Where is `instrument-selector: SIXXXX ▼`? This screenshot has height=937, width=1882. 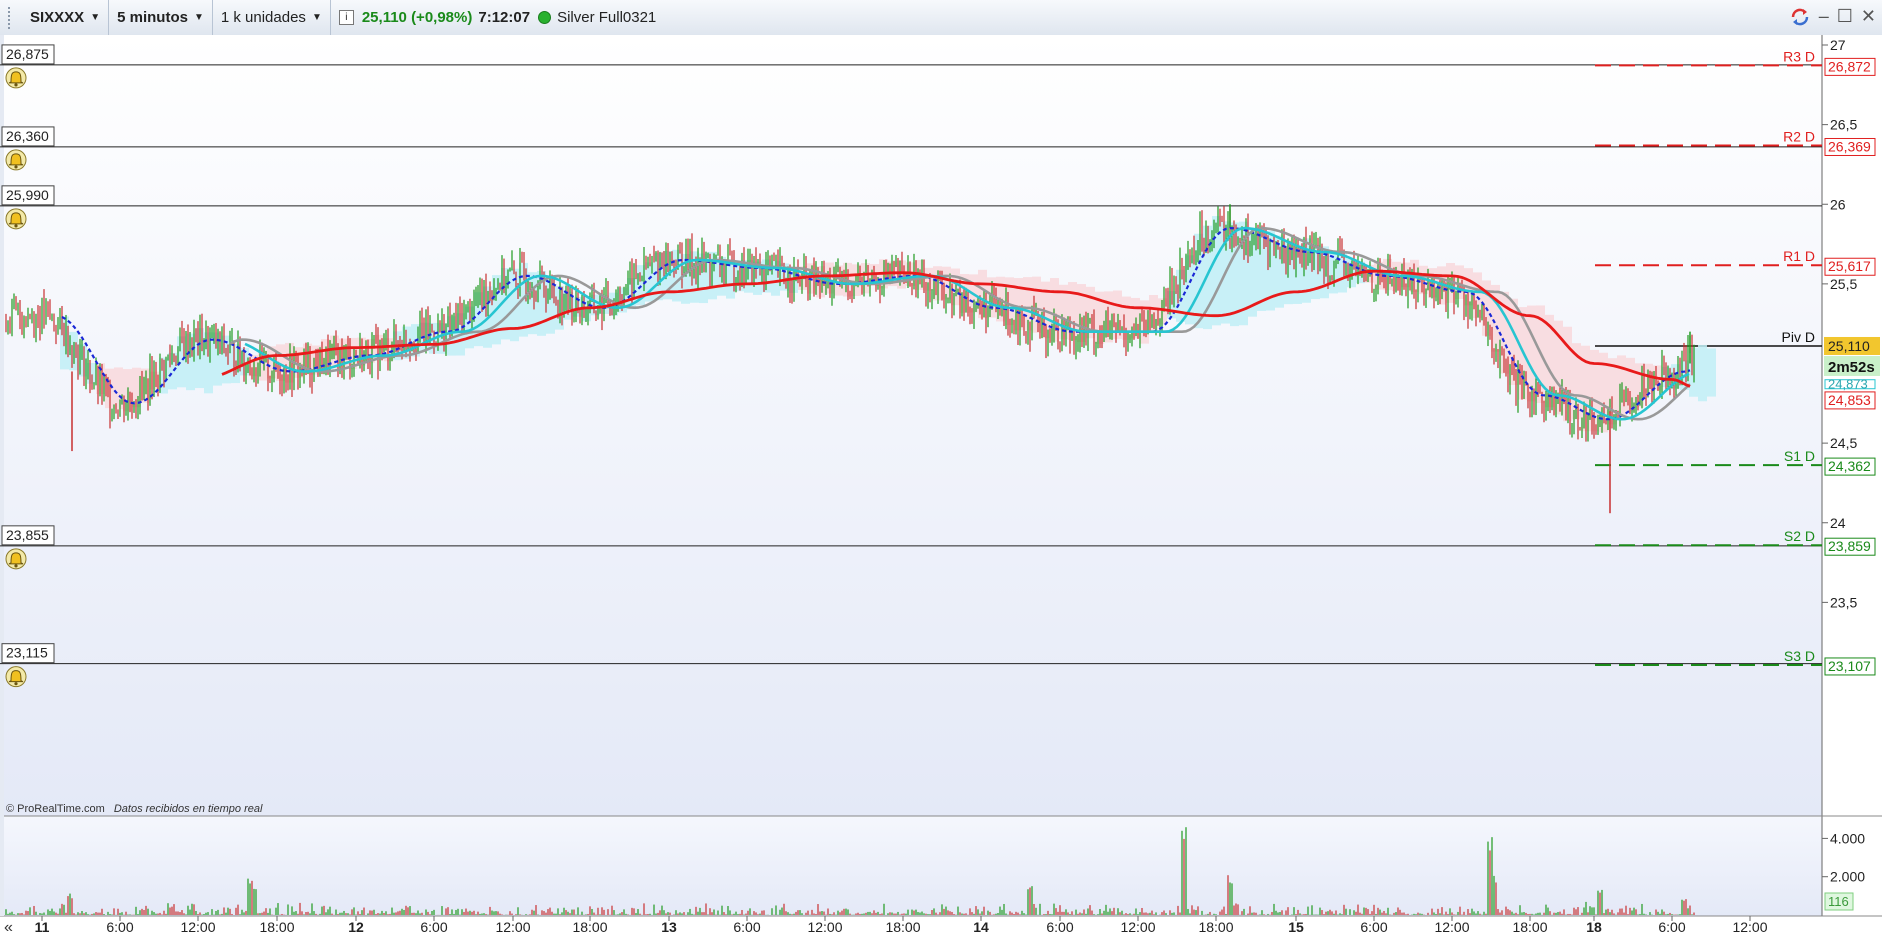
instrument-selector: SIXXXX ▼ is located at coordinates (66, 17).